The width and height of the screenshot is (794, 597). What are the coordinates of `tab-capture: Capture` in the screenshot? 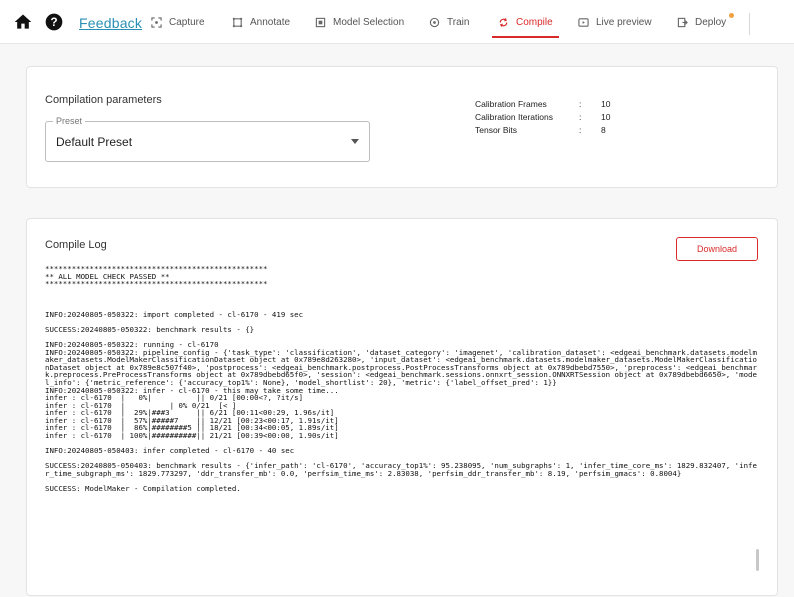 It's located at (178, 22).